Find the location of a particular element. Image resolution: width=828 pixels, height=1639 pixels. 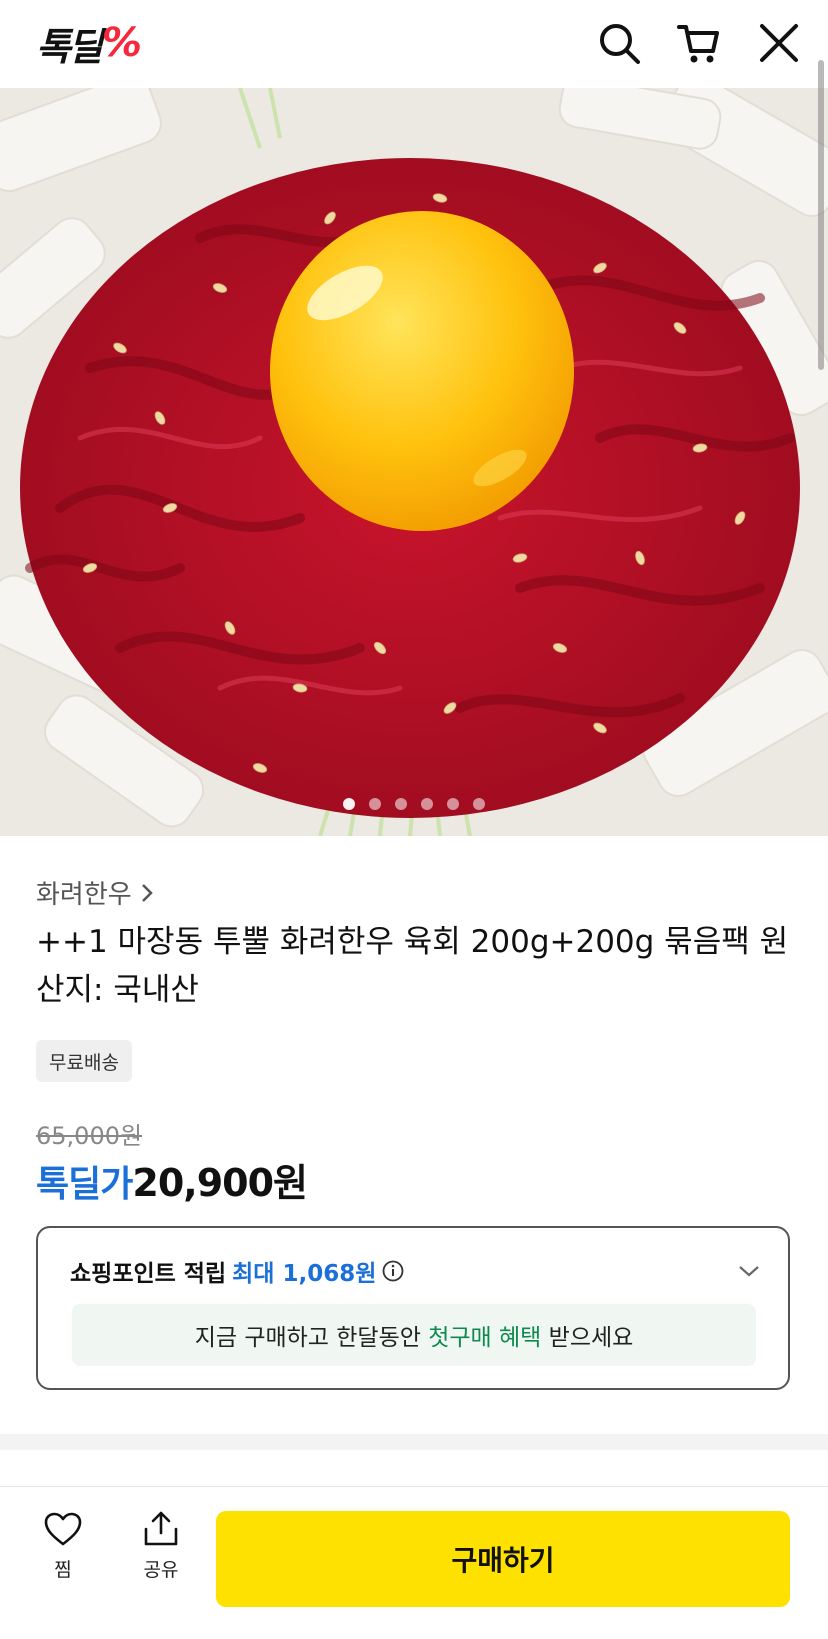

benefit-suffix: 받으세요 is located at coordinates (591, 1338).